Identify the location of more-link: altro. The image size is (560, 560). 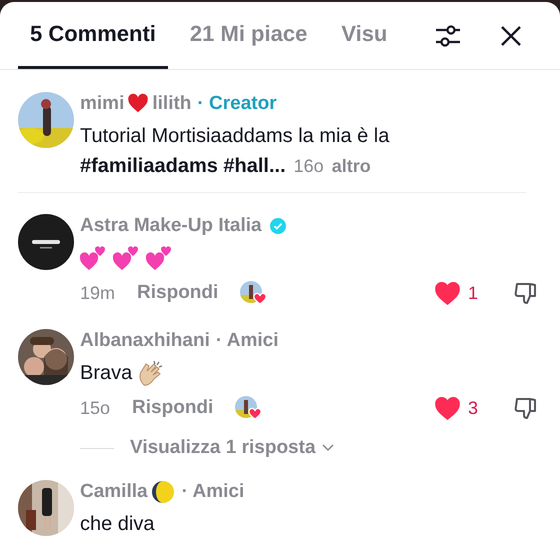
(351, 166).